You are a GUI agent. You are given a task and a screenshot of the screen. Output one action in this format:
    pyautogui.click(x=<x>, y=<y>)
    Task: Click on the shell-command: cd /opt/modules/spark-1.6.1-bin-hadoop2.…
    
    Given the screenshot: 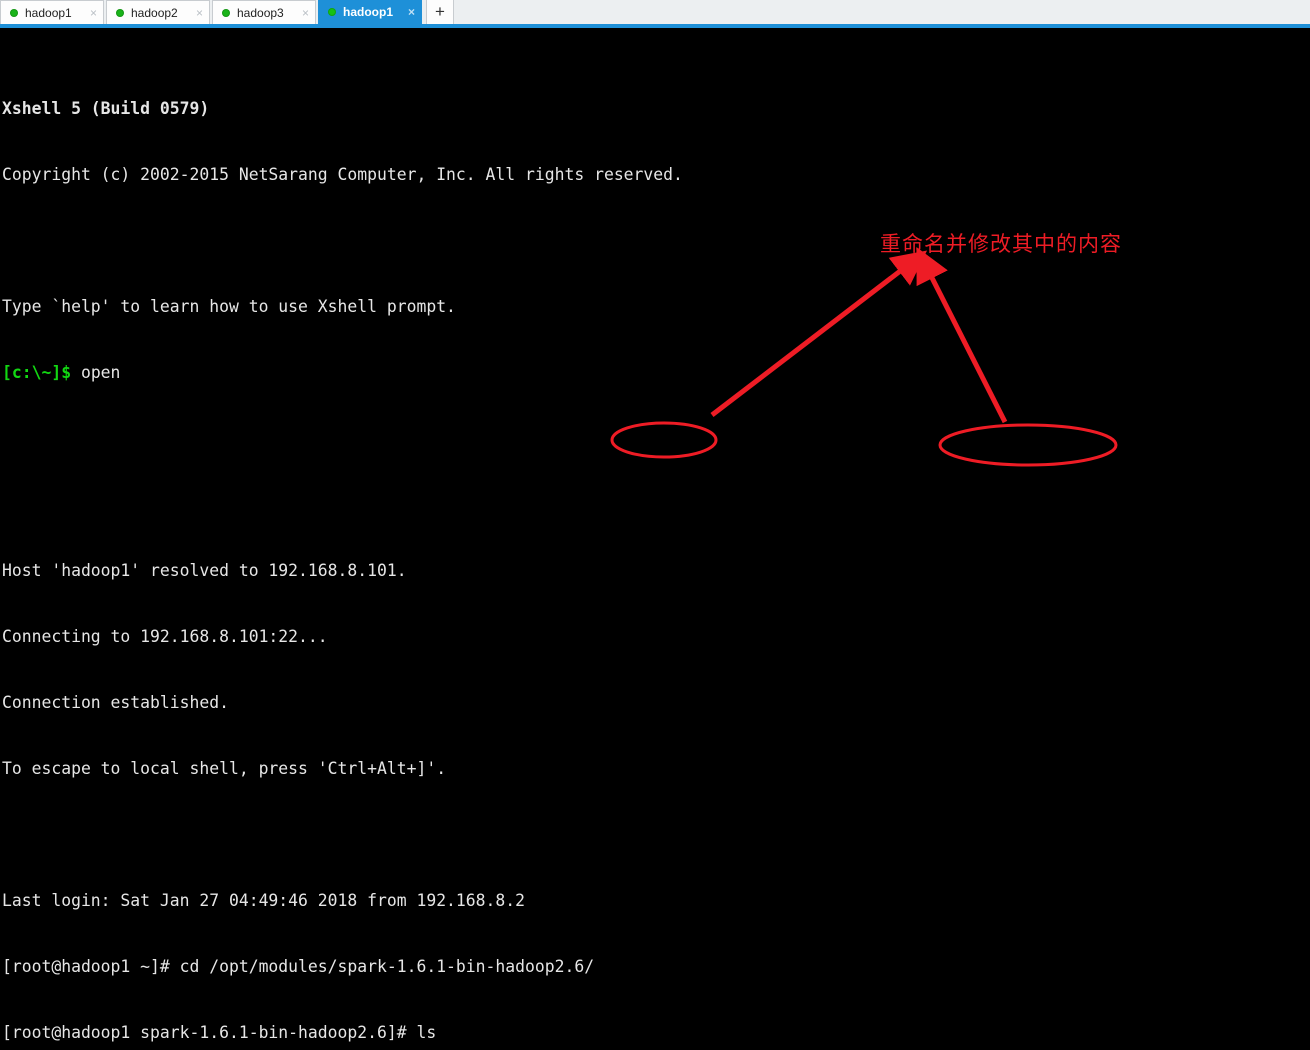 What is the action you would take?
    pyautogui.click(x=387, y=966)
    